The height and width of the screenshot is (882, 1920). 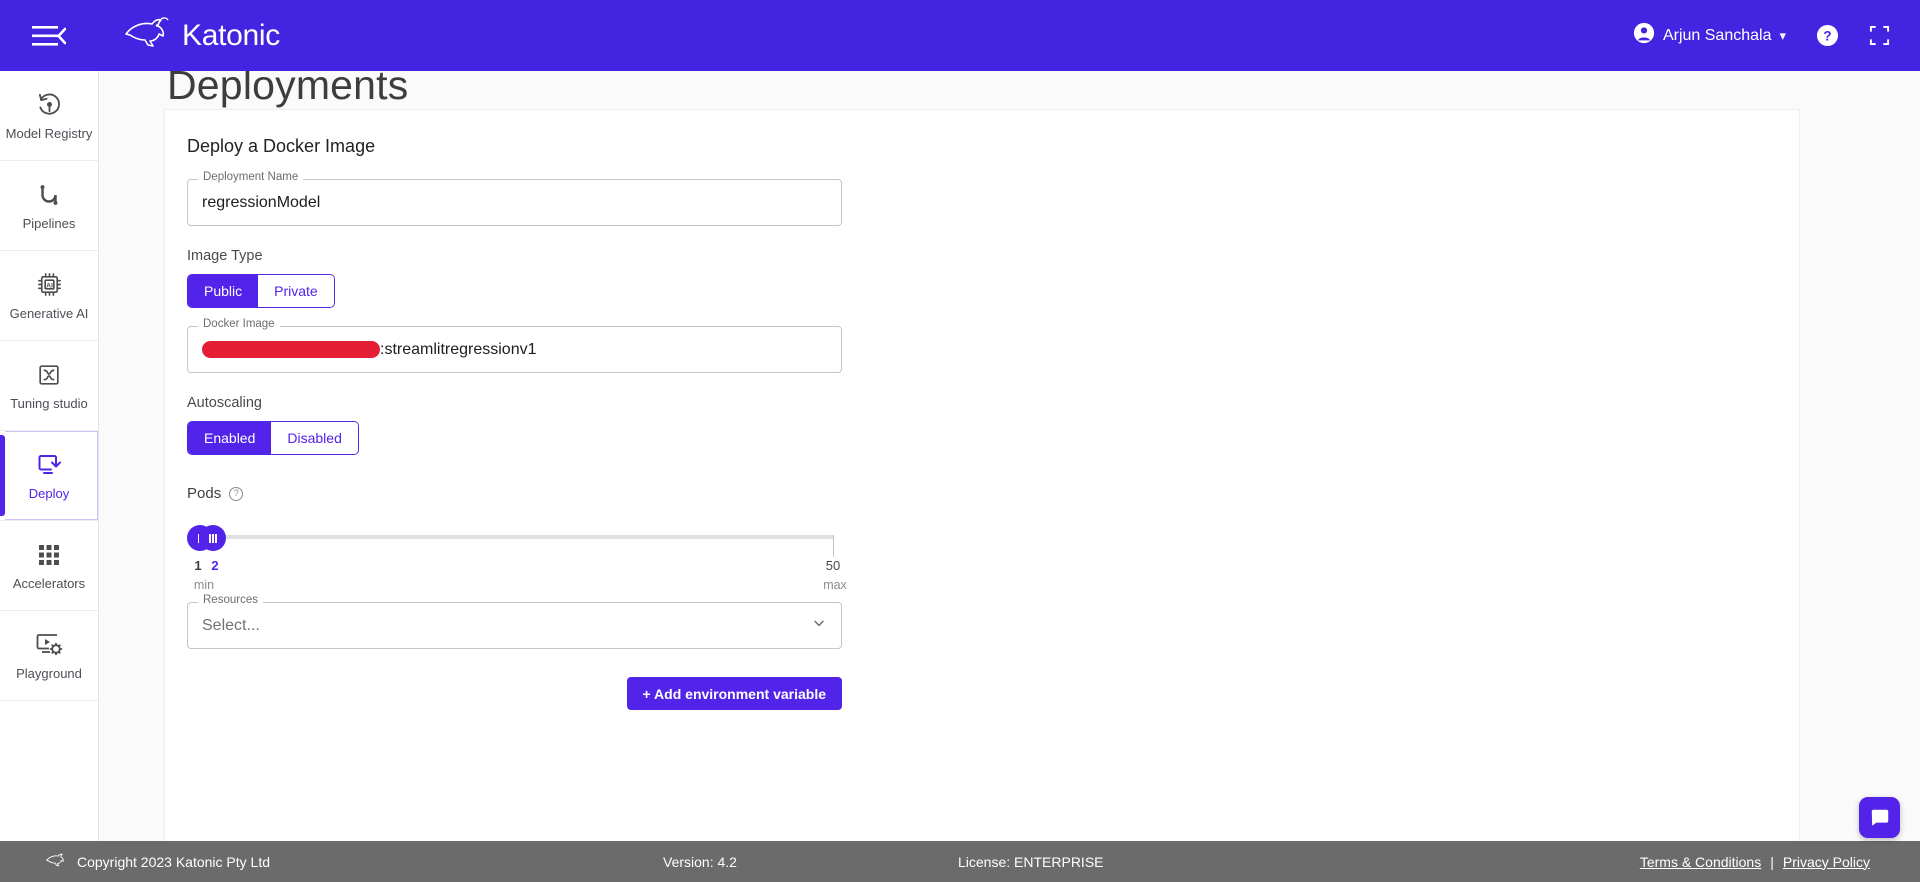 I want to click on model-registry-icon, so click(x=49, y=105).